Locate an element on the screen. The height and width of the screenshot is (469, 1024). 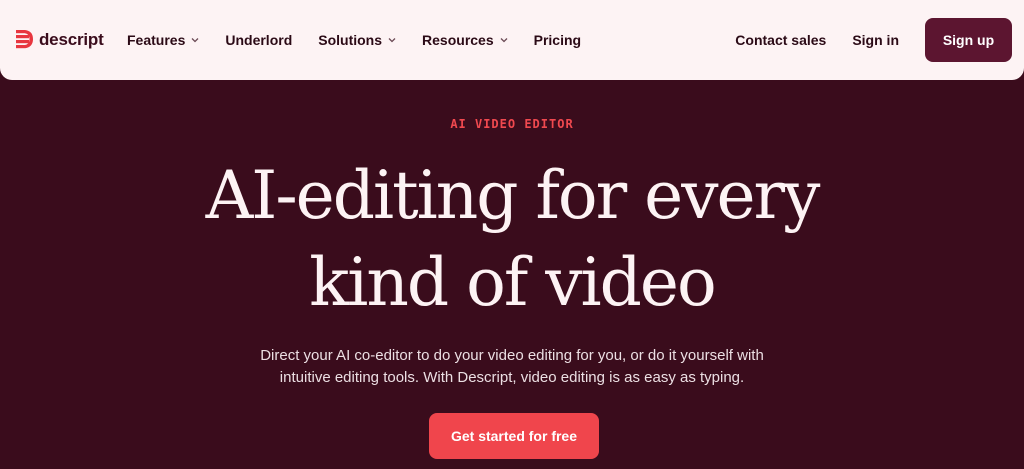
sign-in-link: Sign in is located at coordinates (875, 40).